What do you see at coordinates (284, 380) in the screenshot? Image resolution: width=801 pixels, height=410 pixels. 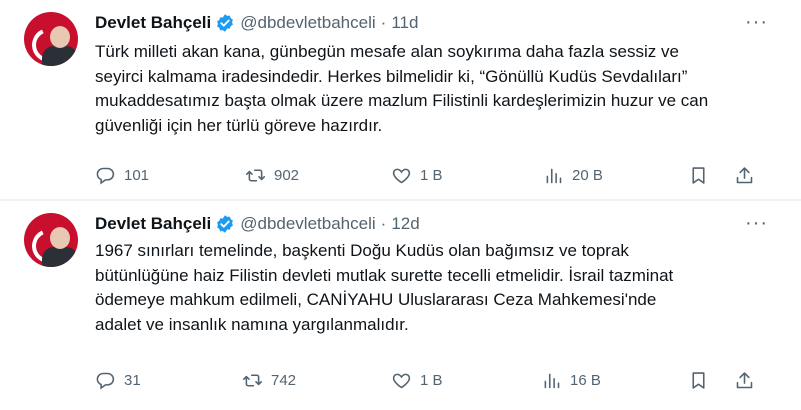 I see `repost-count: 742` at bounding box center [284, 380].